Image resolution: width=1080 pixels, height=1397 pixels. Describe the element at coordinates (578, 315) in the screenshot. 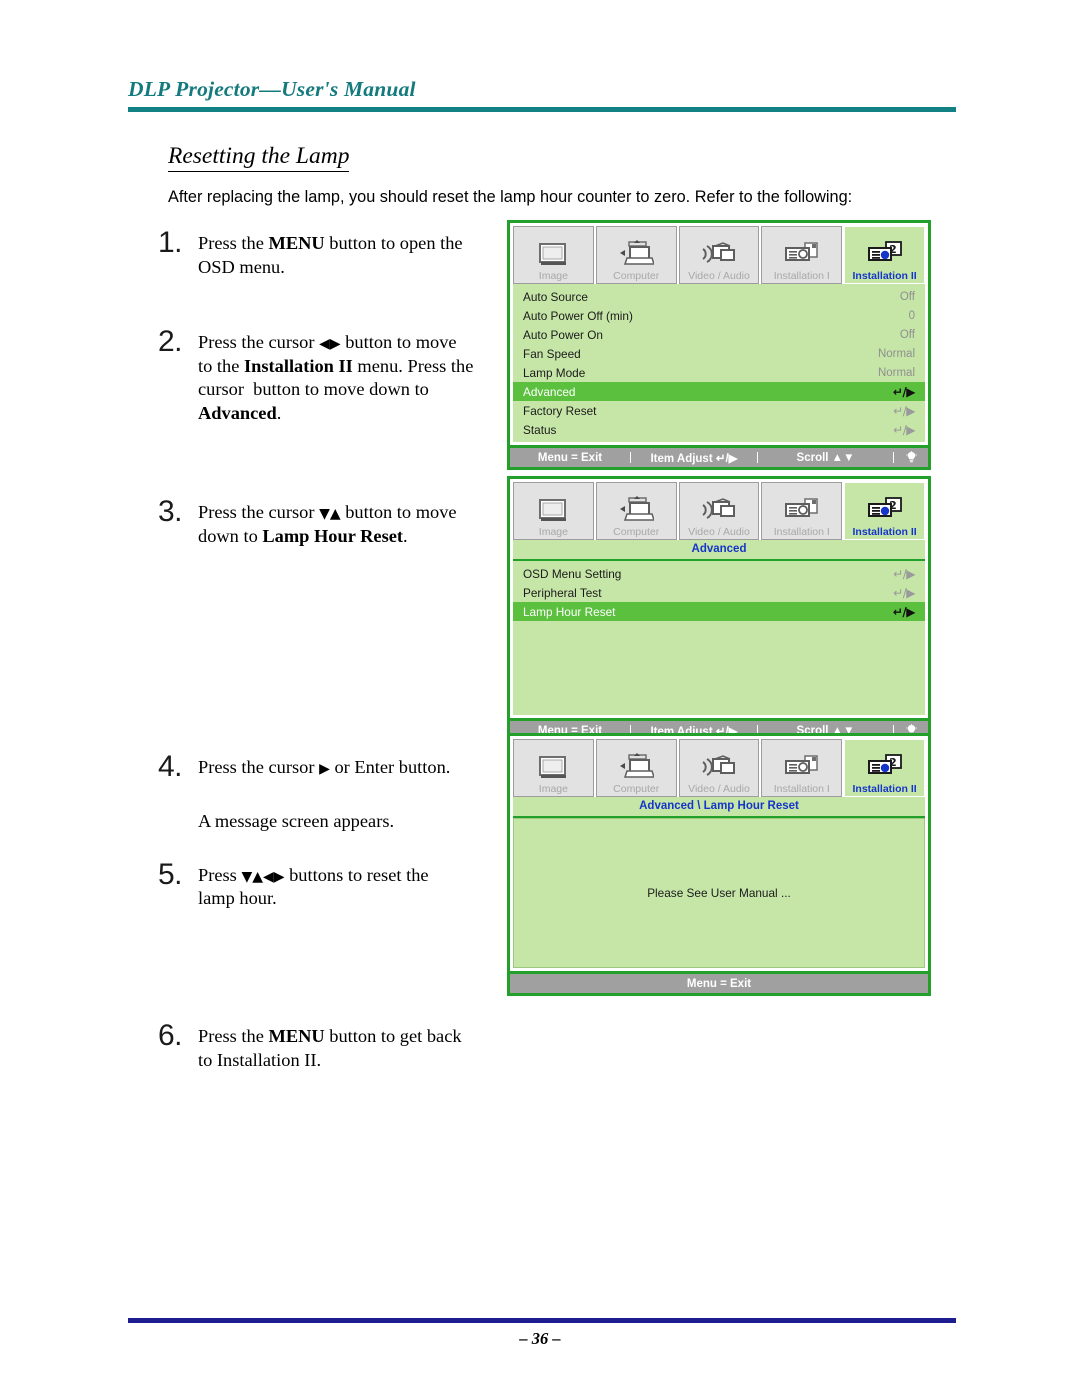

I see `osd-row-label: Auto Power Off (min)` at that location.